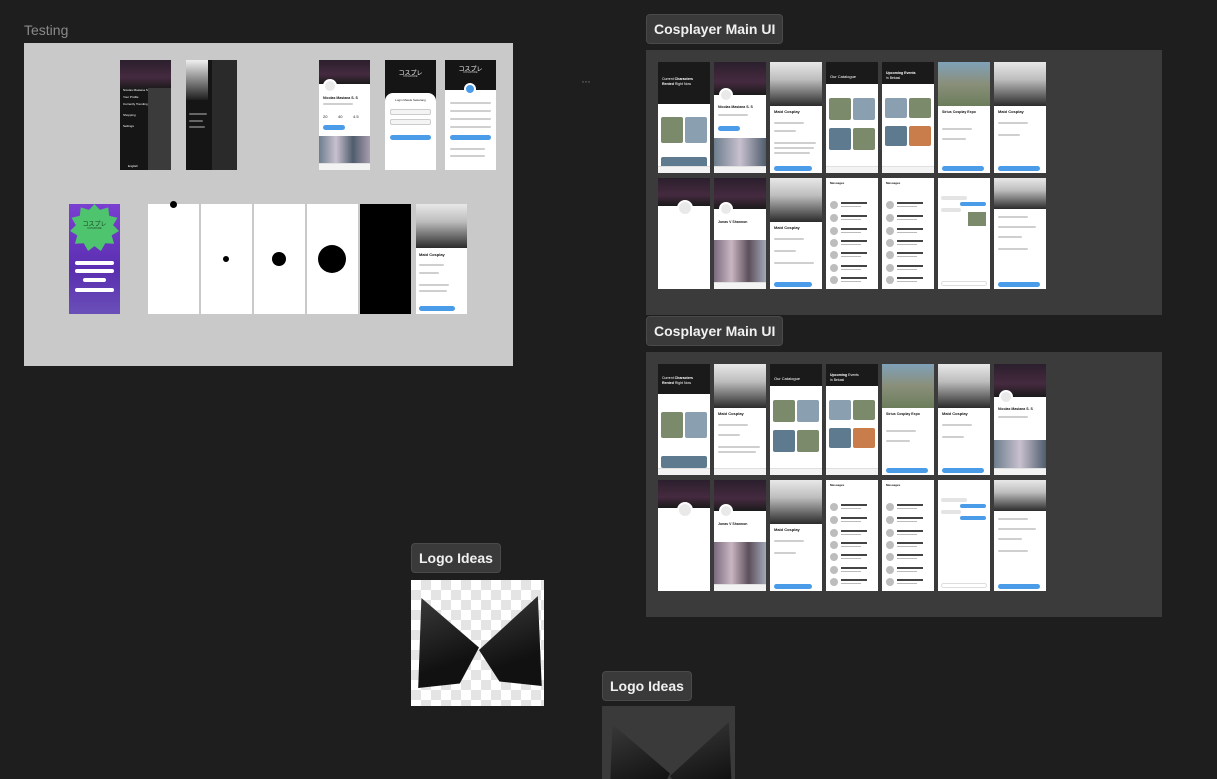 The width and height of the screenshot is (1217, 779). What do you see at coordinates (211, 115) in the screenshot?
I see `screen-slide-menu` at bounding box center [211, 115].